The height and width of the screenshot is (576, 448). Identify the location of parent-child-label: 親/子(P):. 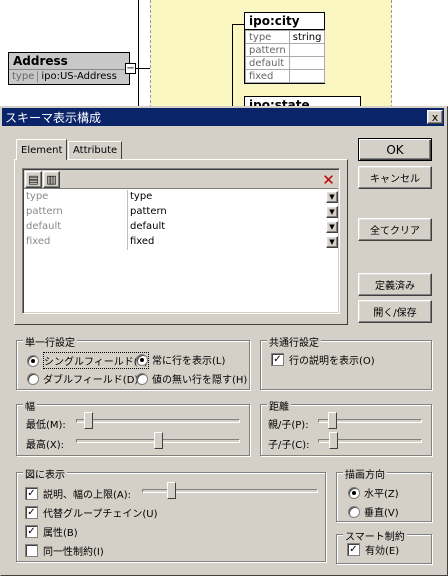
(288, 425).